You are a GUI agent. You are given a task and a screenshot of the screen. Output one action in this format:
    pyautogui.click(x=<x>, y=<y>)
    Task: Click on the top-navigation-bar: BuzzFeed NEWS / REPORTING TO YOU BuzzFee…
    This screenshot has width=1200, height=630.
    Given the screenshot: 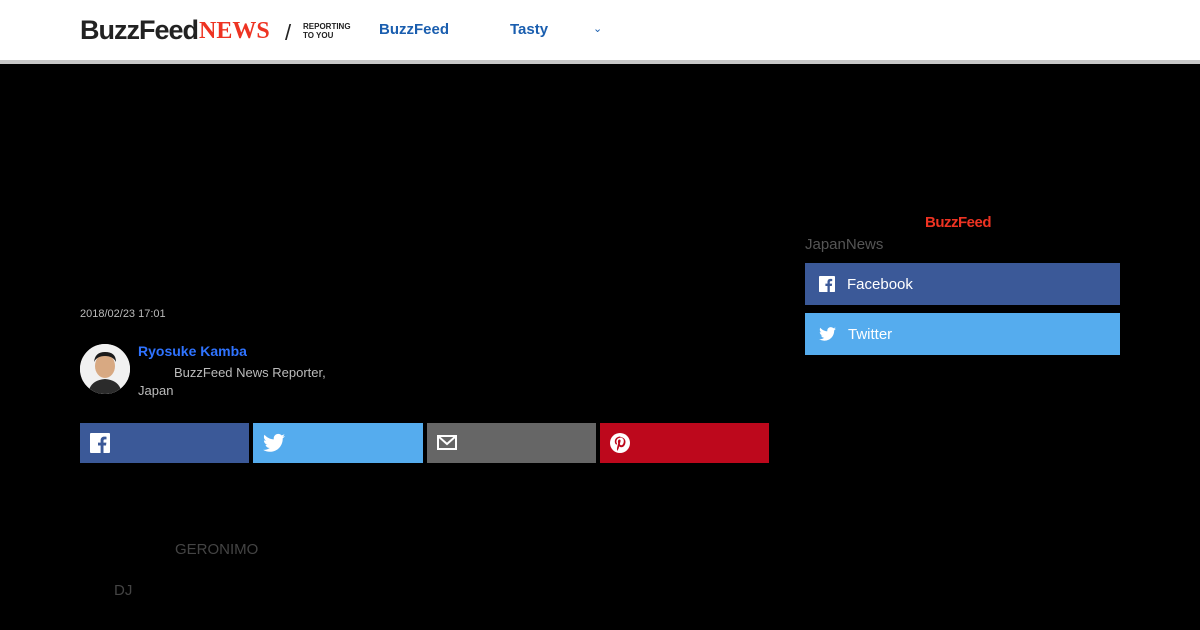 What is the action you would take?
    pyautogui.click(x=600, y=30)
    